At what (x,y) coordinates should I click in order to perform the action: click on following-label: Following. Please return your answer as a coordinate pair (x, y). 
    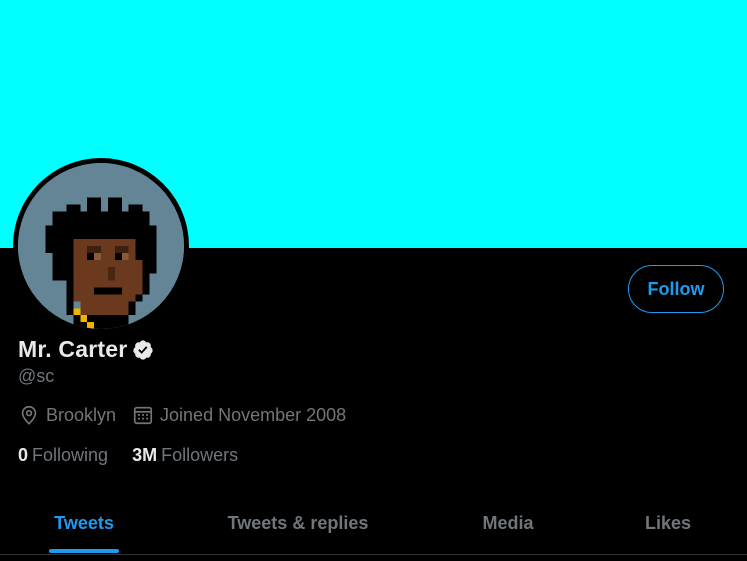
    Looking at the image, I should click on (70, 455).